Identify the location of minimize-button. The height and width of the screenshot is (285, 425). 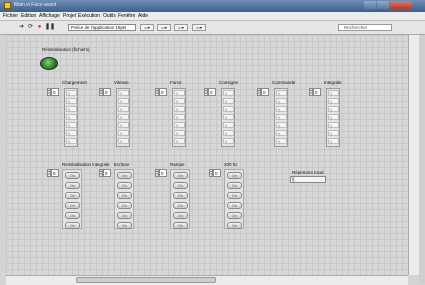
(370, 5).